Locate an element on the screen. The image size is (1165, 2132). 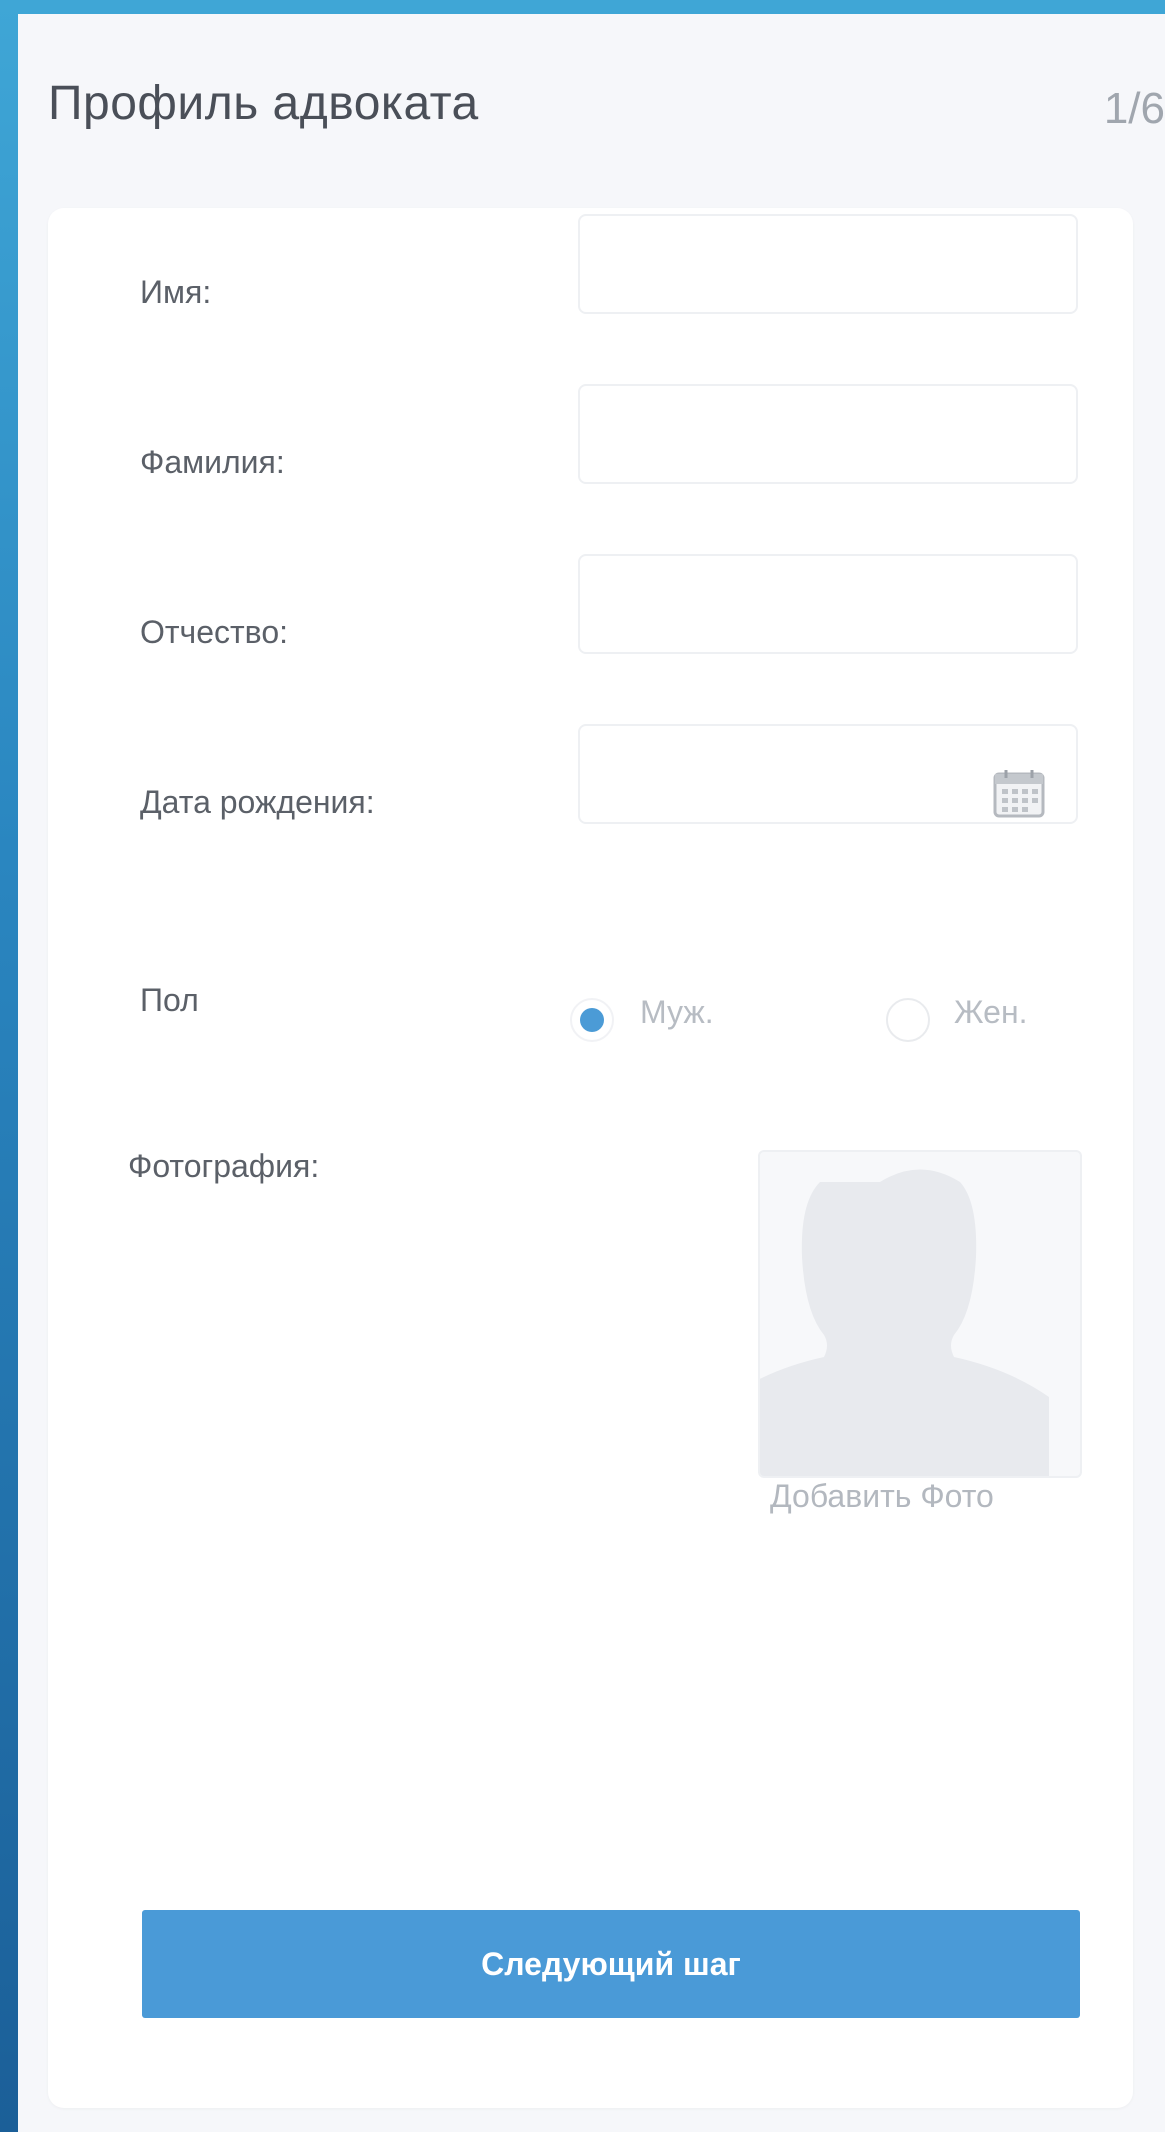
calendar-icon is located at coordinates (1019, 793).